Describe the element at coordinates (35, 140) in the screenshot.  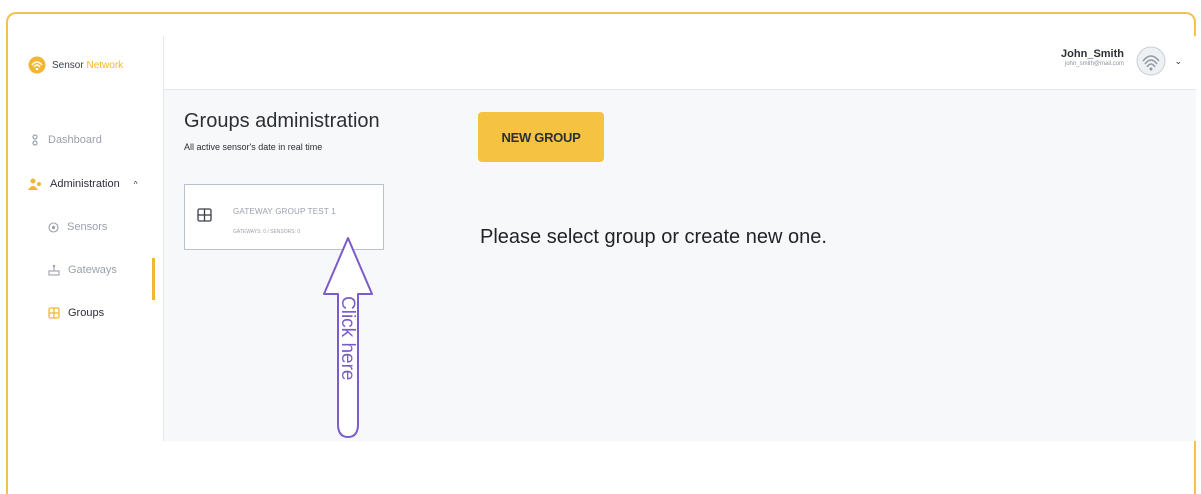
I see `dashboard-icon` at that location.